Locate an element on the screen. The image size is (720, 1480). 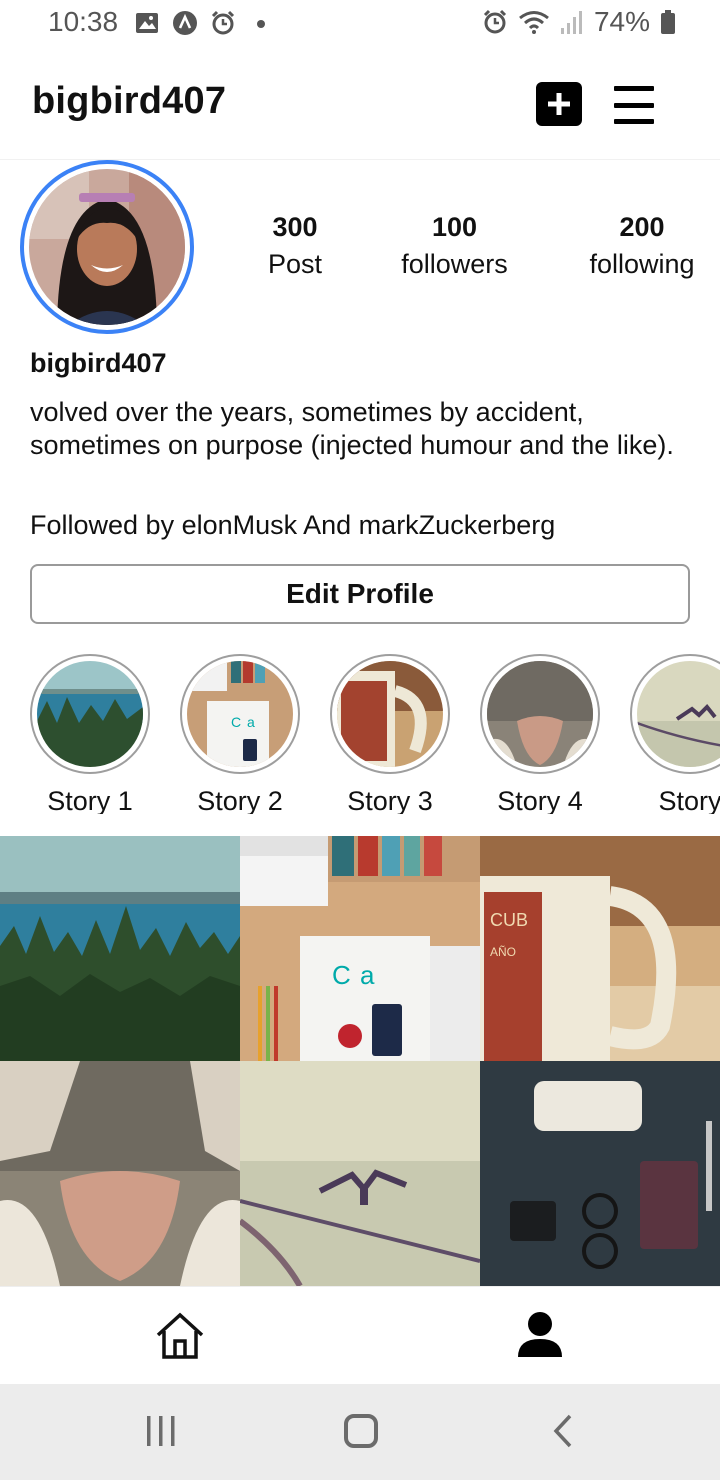
story-image-forest-lake is located at coordinates (90, 714).